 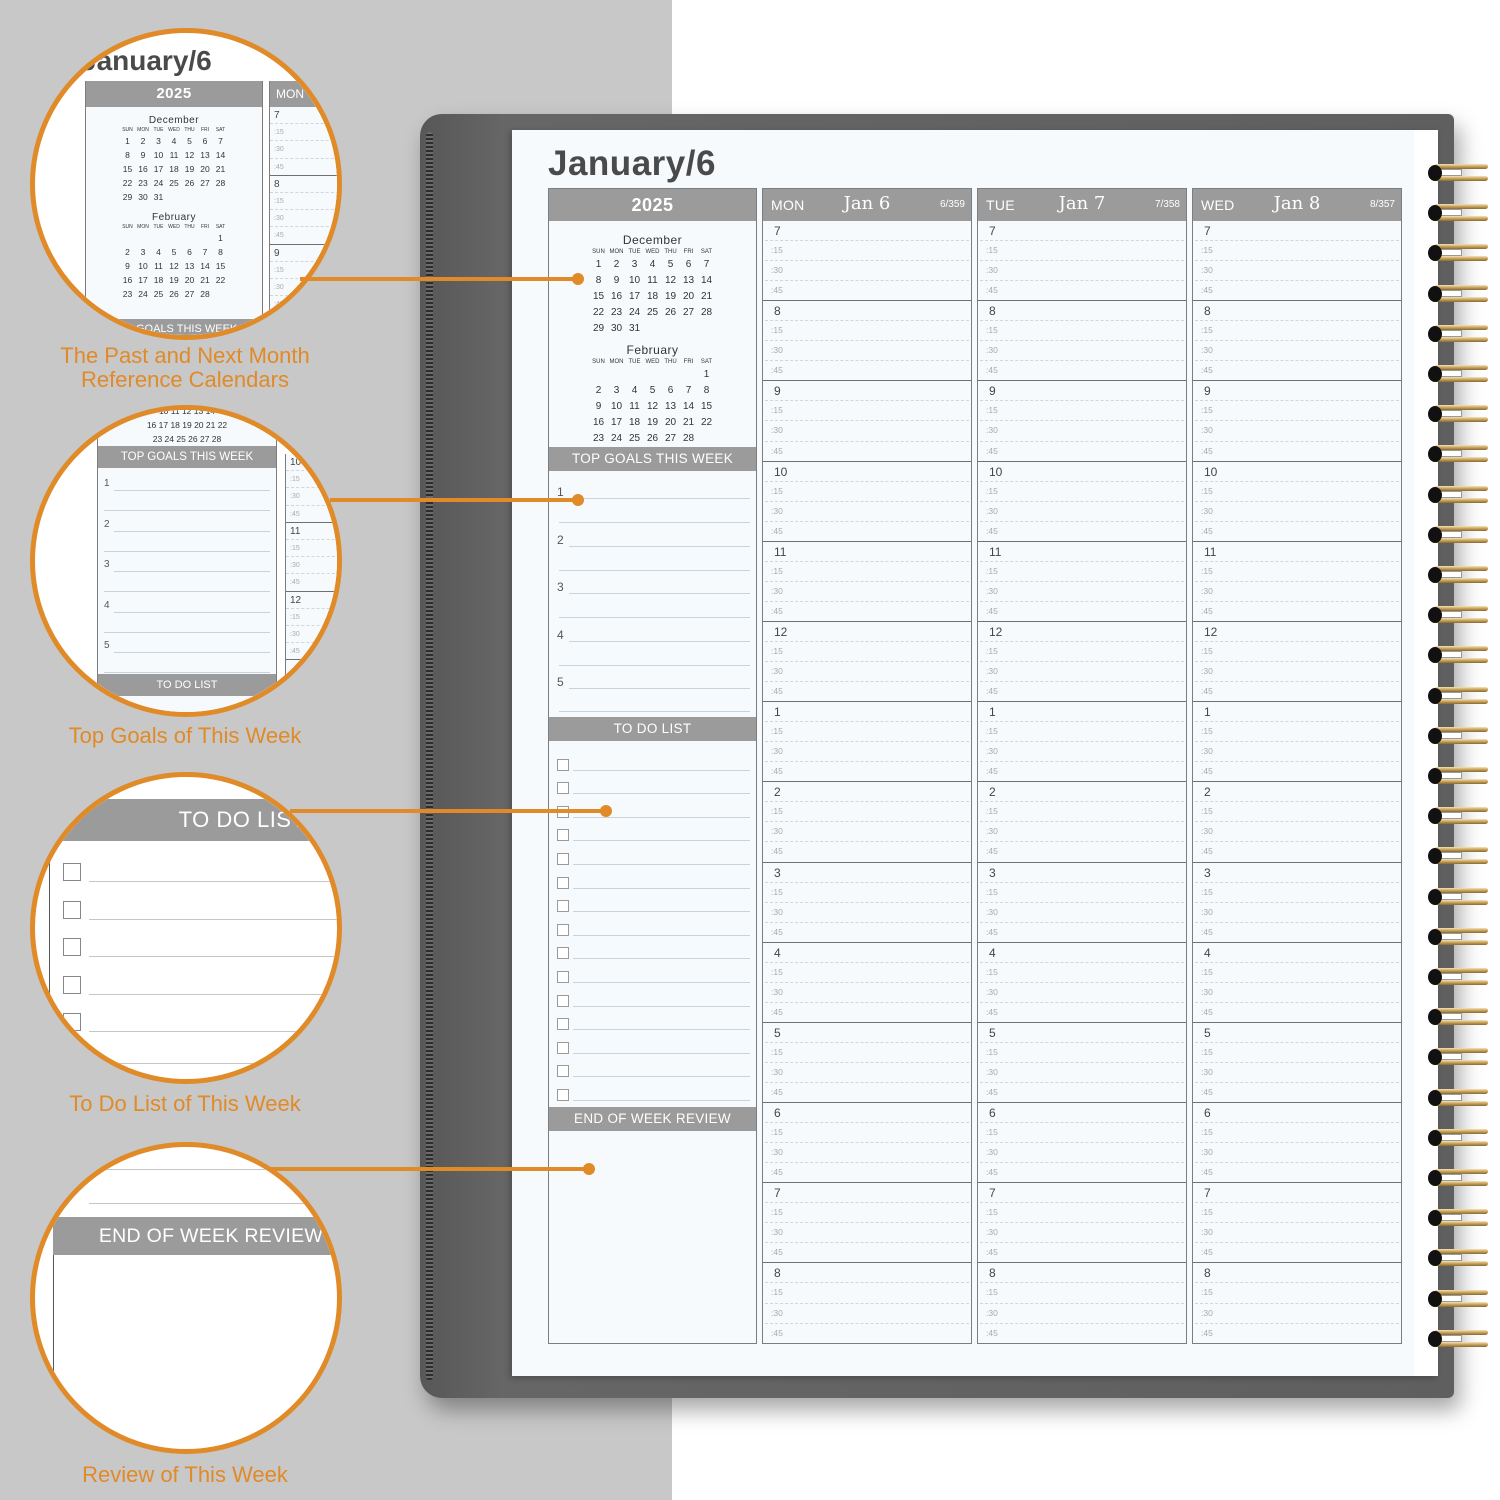 What do you see at coordinates (1297, 953) in the screenshot?
I see `time-slot: 4` at bounding box center [1297, 953].